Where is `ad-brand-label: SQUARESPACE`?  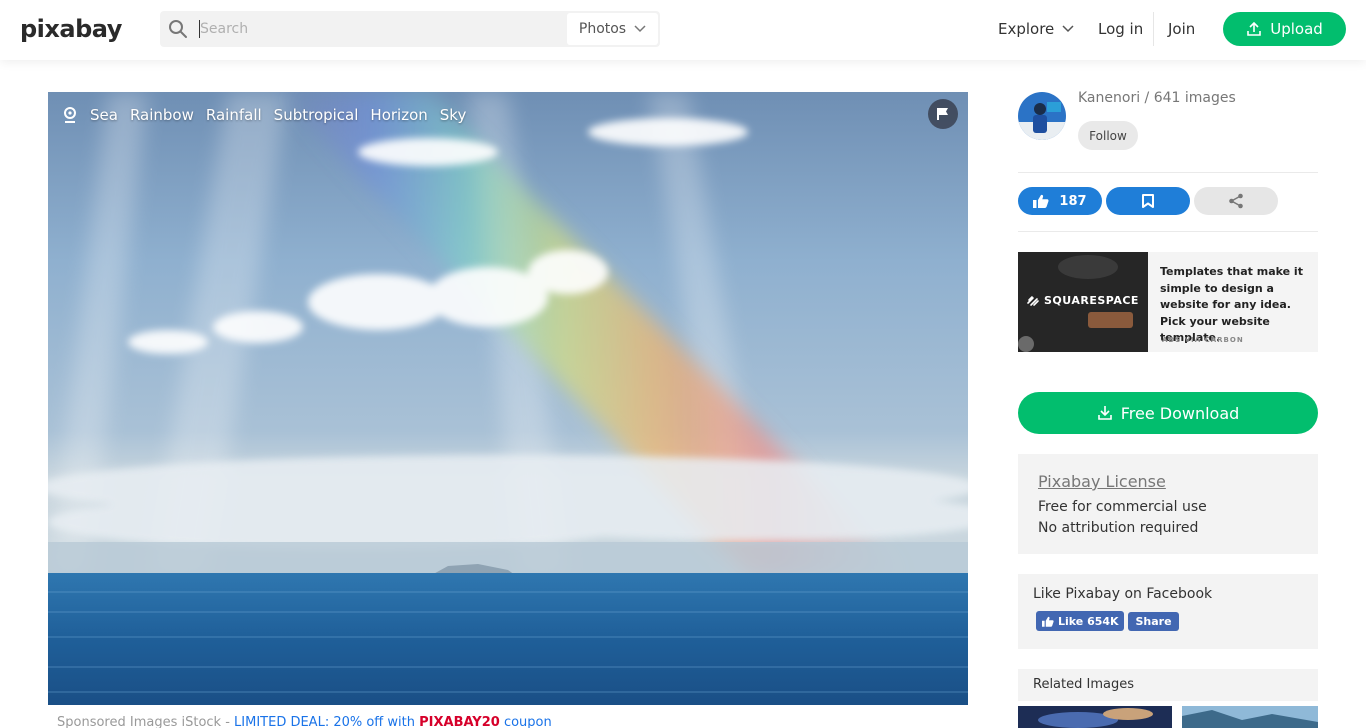
ad-brand-label: SQUARESPACE is located at coordinates (1091, 300).